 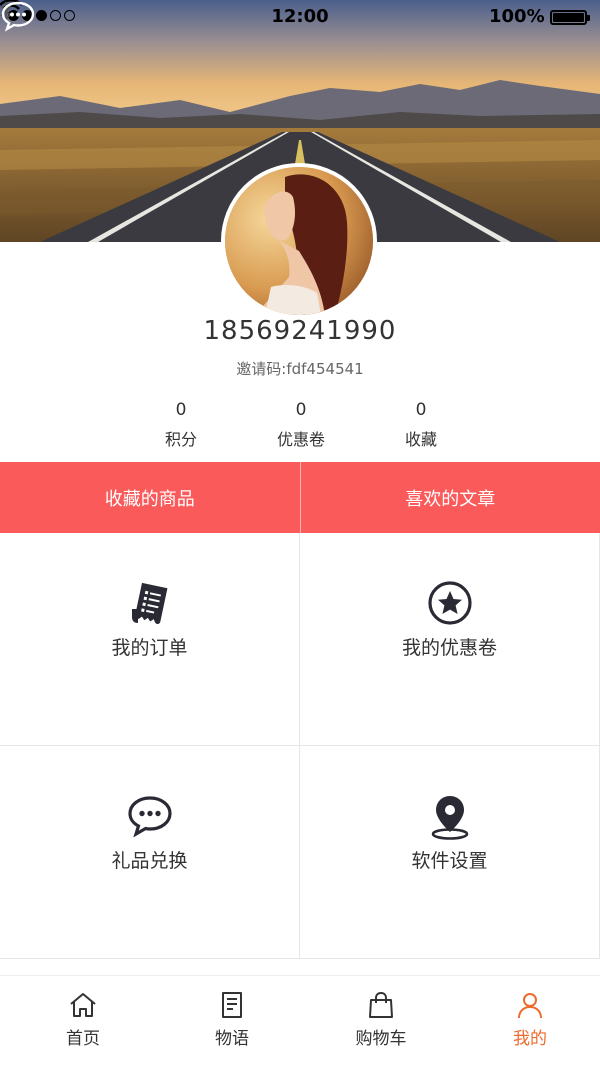 I want to click on avatar-photo, so click(x=299, y=241).